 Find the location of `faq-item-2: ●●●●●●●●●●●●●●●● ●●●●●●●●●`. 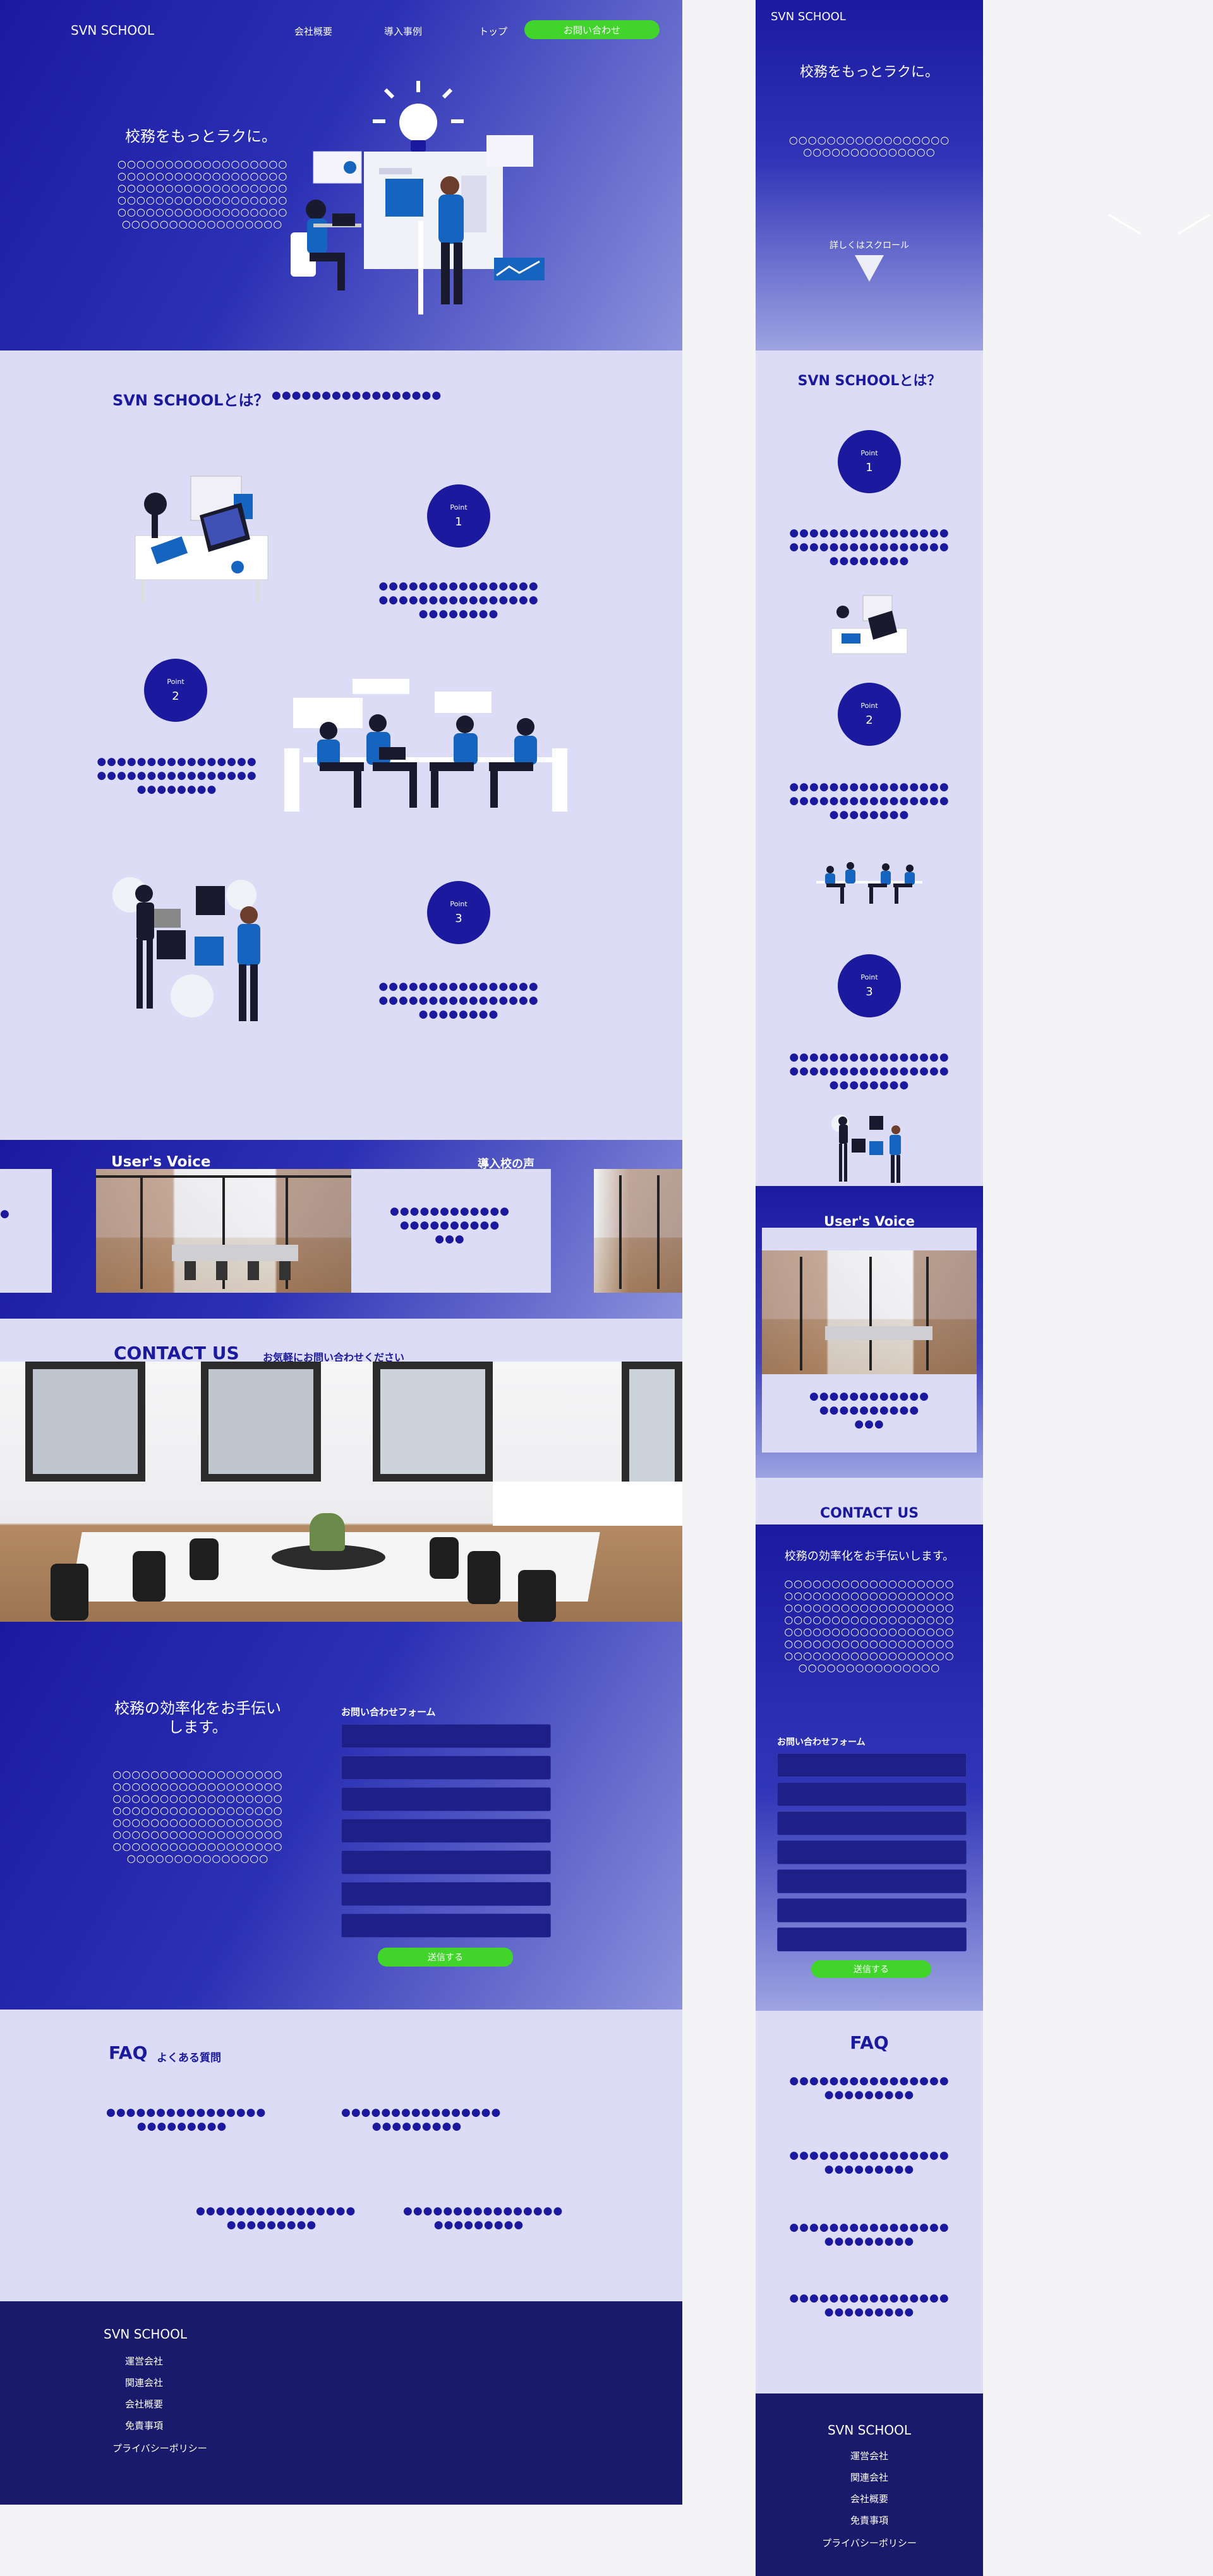

faq-item-2: ●●●●●●●●●●●●●●●● ●●●●●●●●● is located at coordinates (420, 2119).